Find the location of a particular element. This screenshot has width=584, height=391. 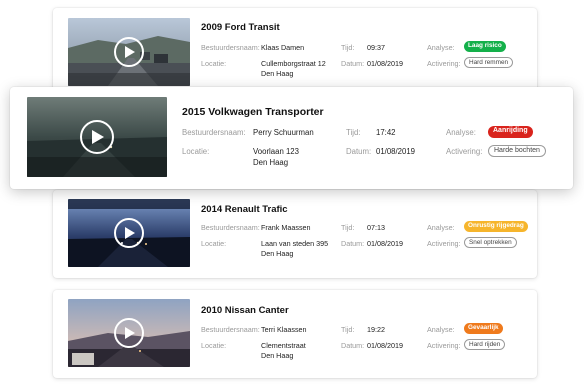

analysis-badge: Onrustig rijgedrag is located at coordinates (496, 226).